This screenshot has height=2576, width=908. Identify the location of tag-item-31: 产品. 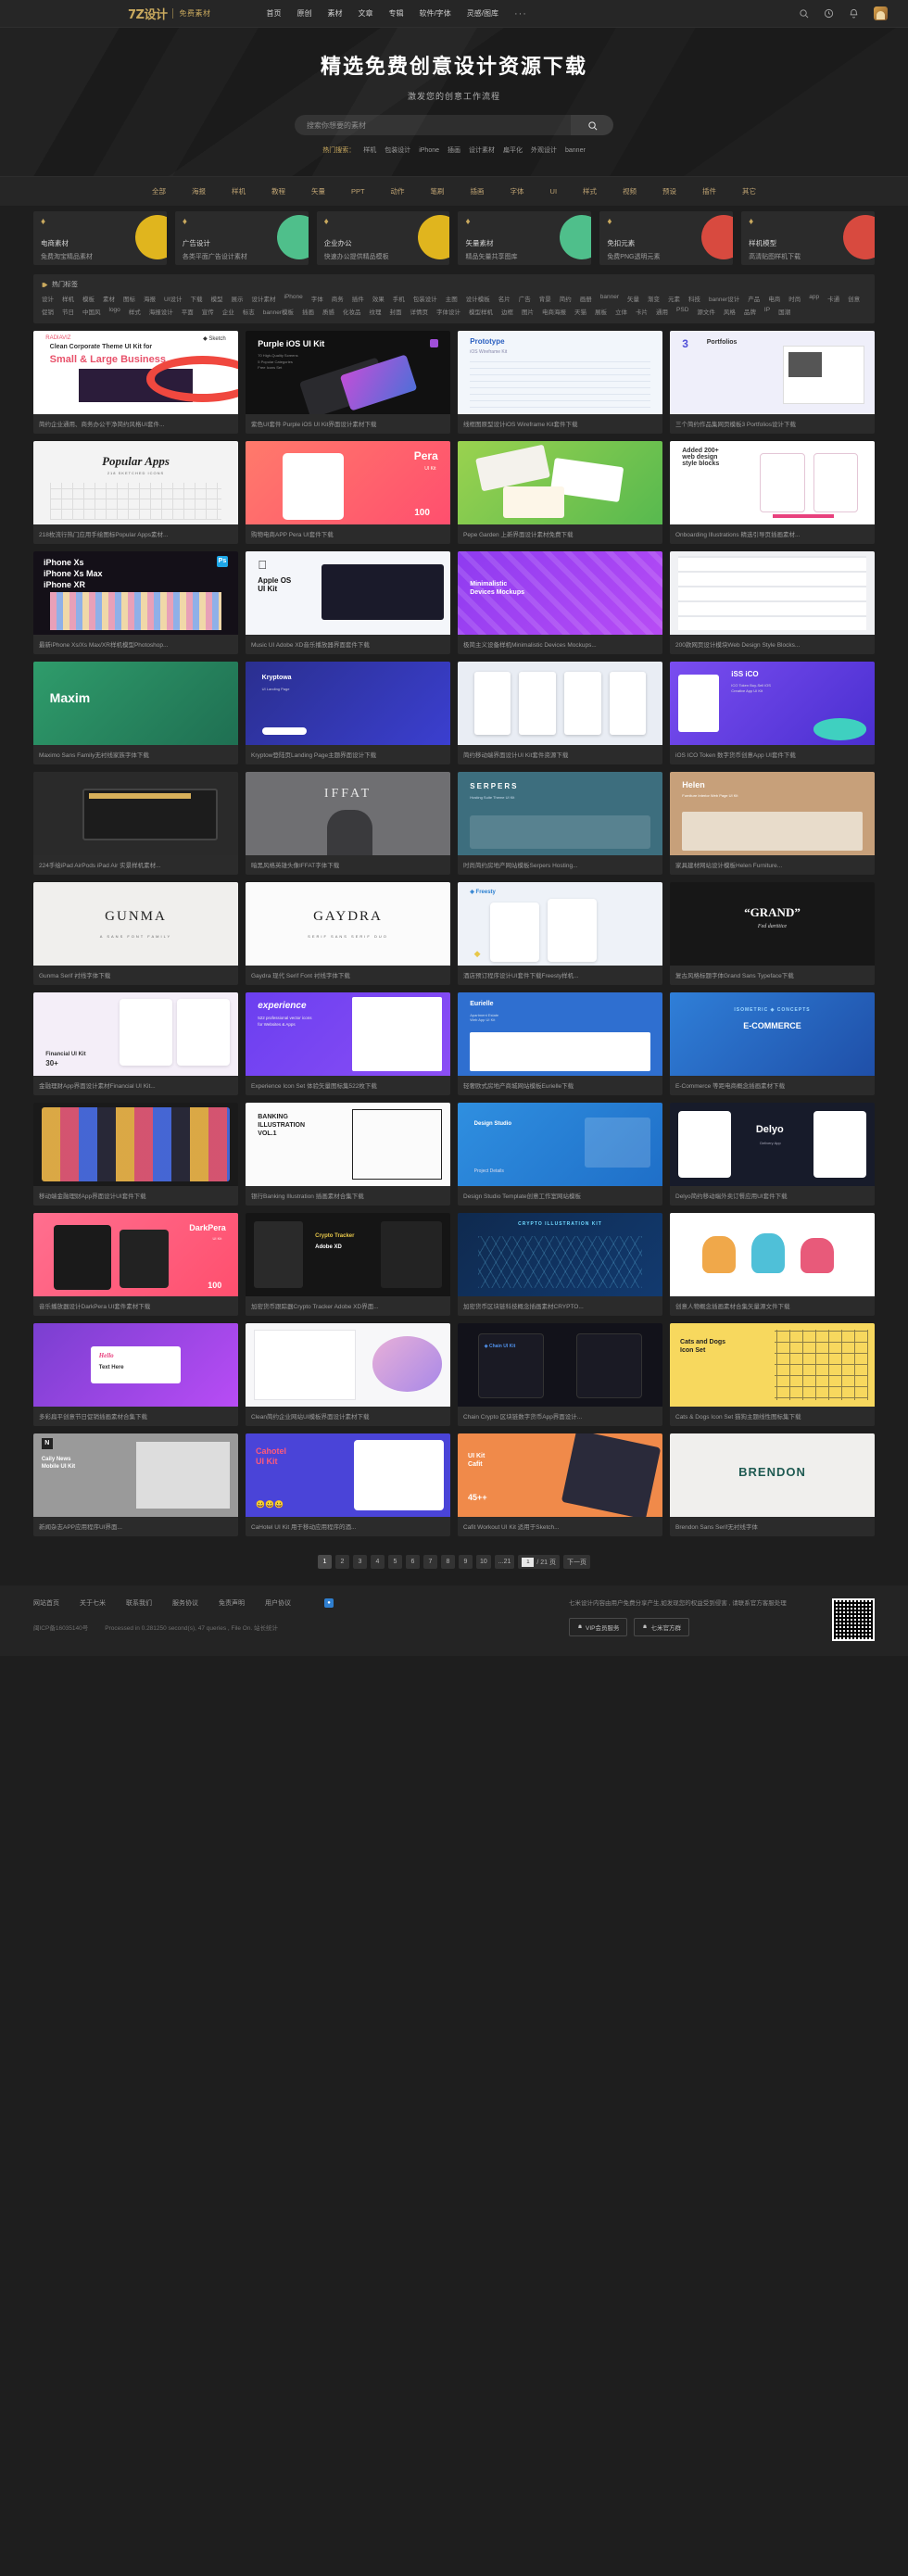
(754, 298).